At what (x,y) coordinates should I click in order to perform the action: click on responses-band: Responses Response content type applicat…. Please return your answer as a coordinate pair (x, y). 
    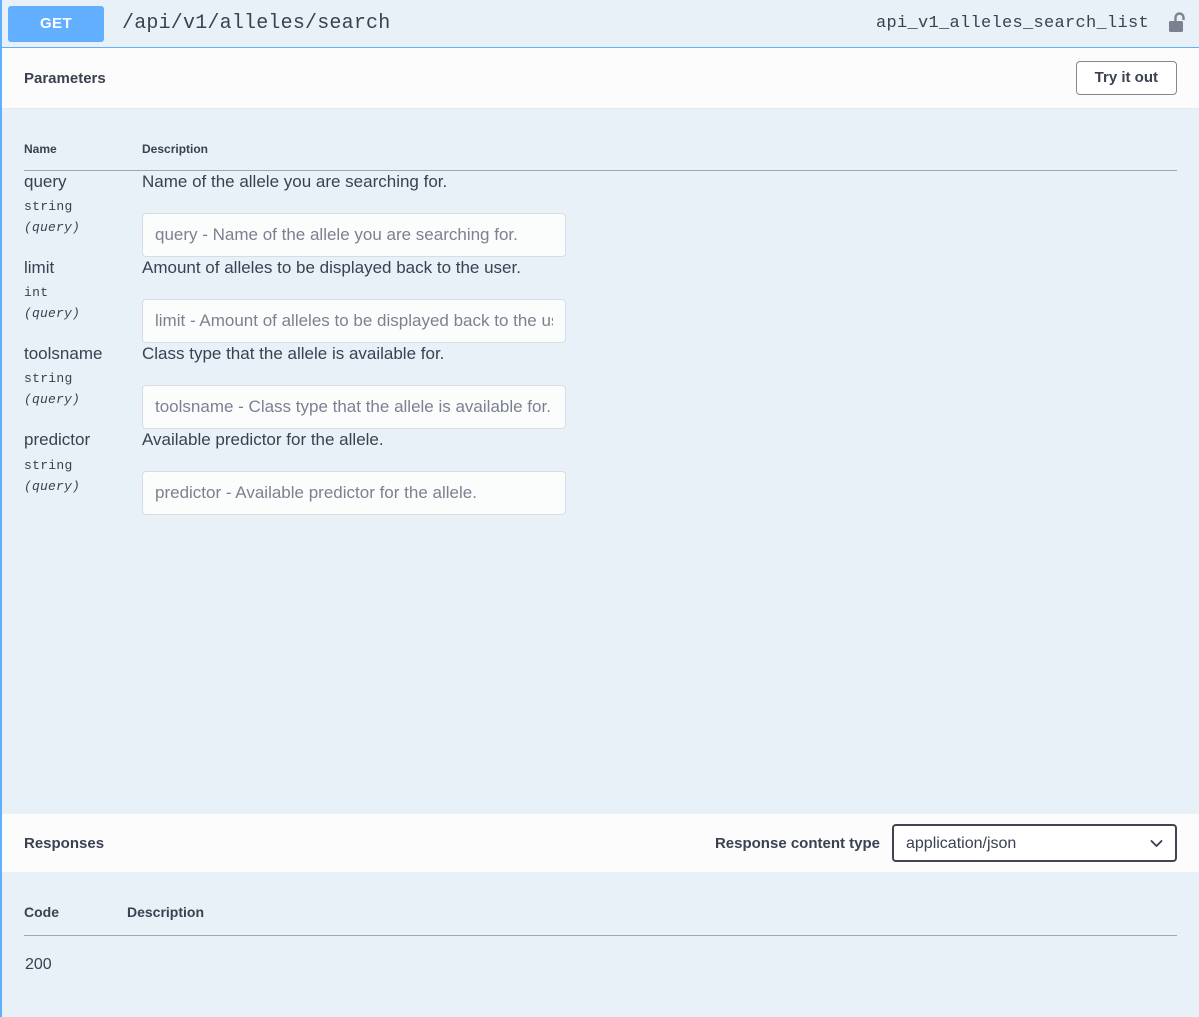
    Looking at the image, I should click on (600, 843).